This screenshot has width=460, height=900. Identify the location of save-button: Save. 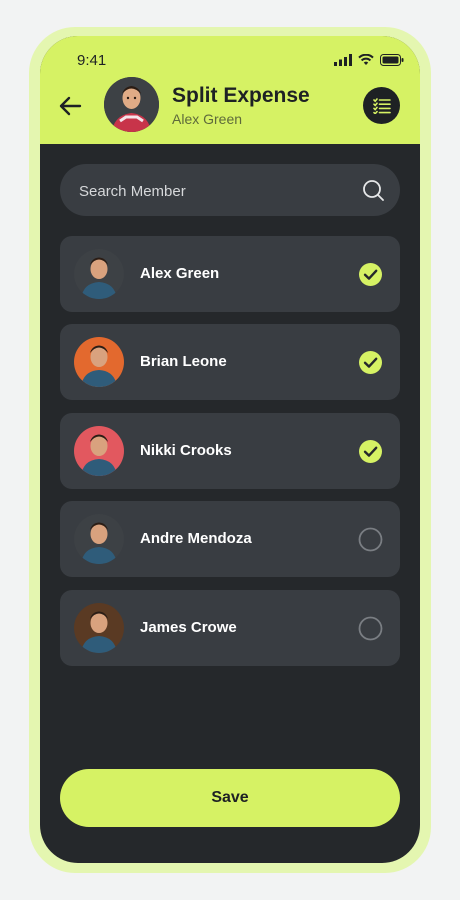
(230, 798).